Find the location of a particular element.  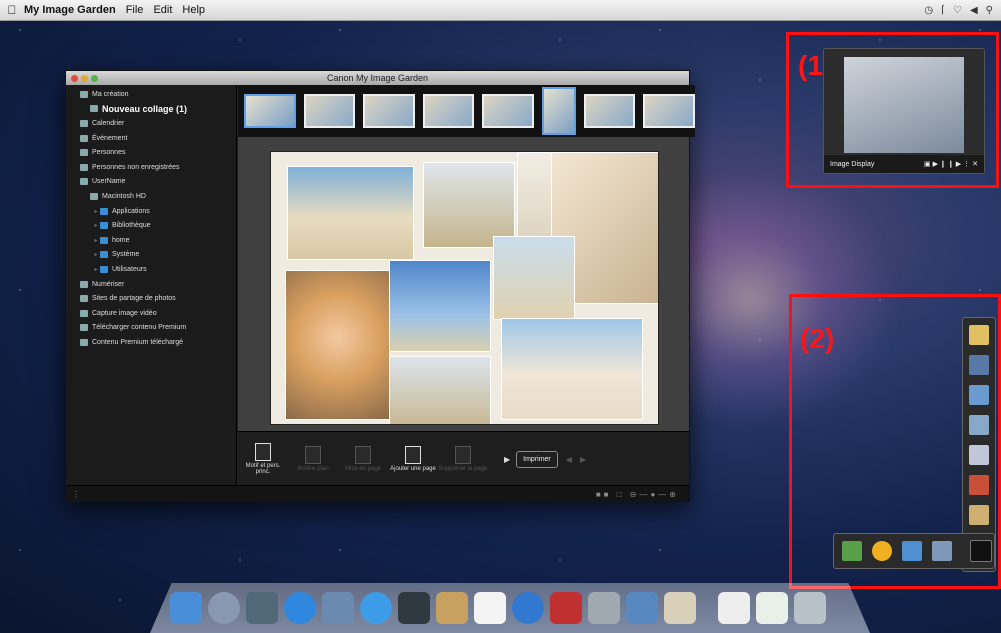

sidebar-item-label: home is located at coordinates (121, 240).